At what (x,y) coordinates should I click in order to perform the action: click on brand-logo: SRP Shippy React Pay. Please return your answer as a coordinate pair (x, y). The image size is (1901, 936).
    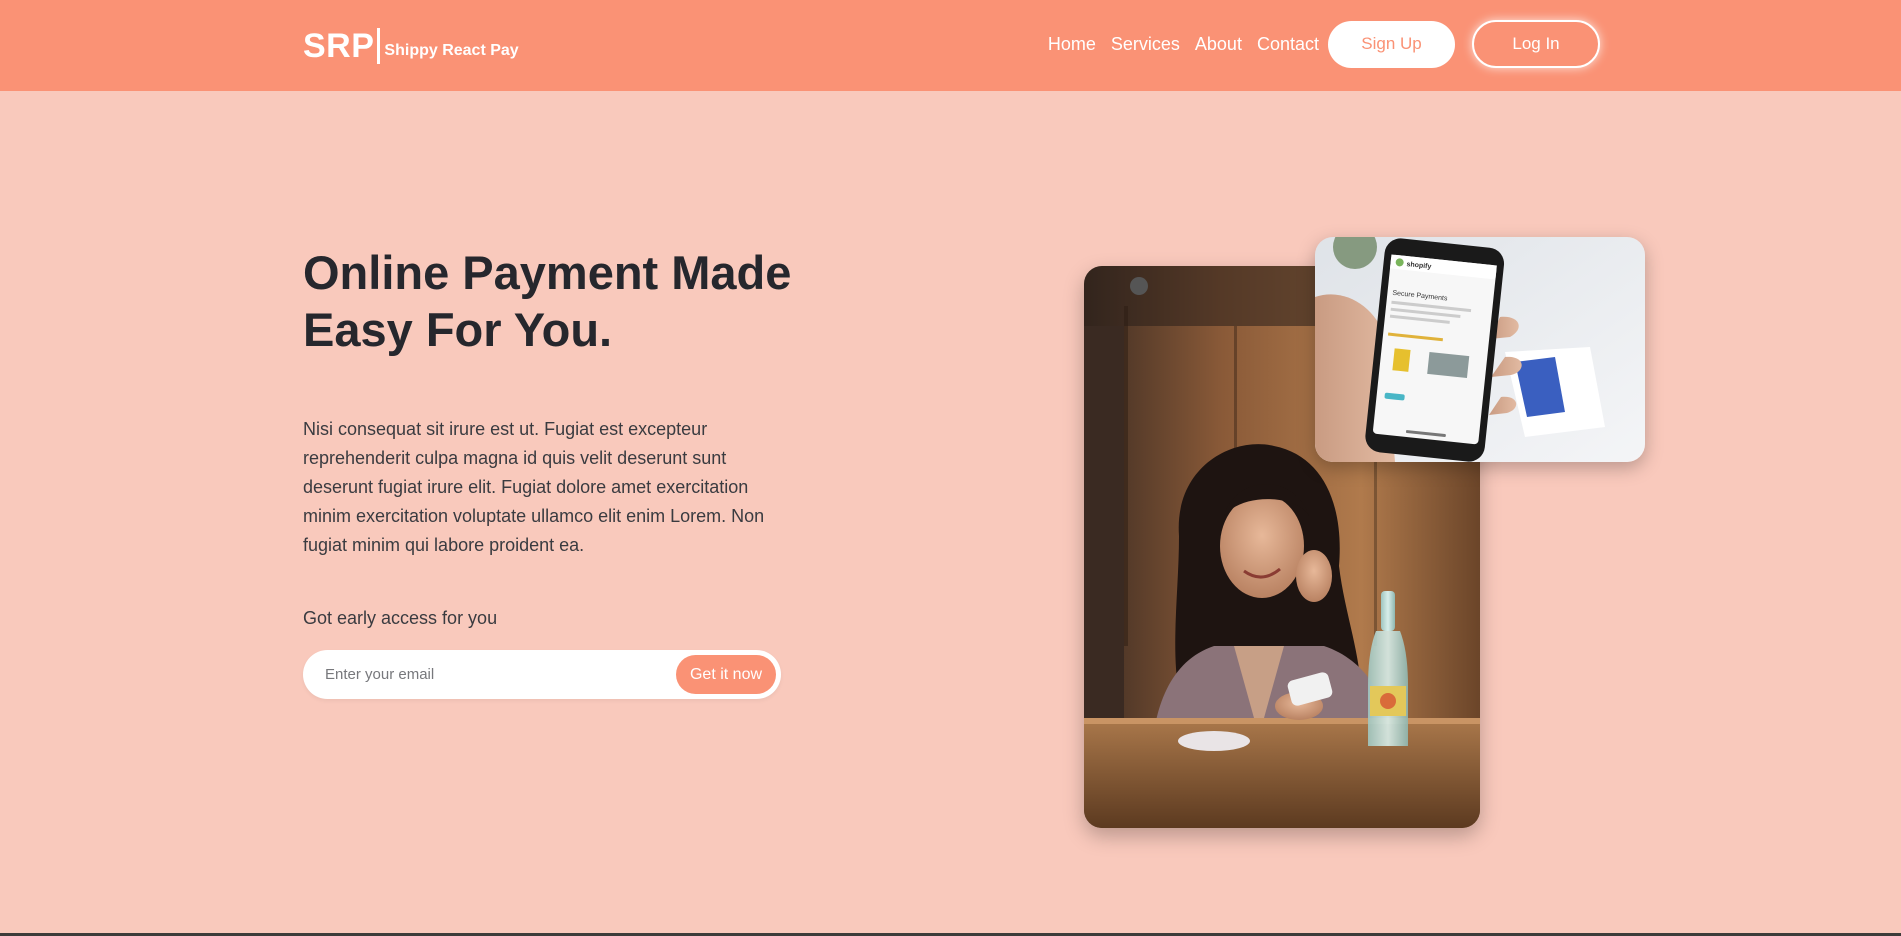
    Looking at the image, I should click on (411, 46).